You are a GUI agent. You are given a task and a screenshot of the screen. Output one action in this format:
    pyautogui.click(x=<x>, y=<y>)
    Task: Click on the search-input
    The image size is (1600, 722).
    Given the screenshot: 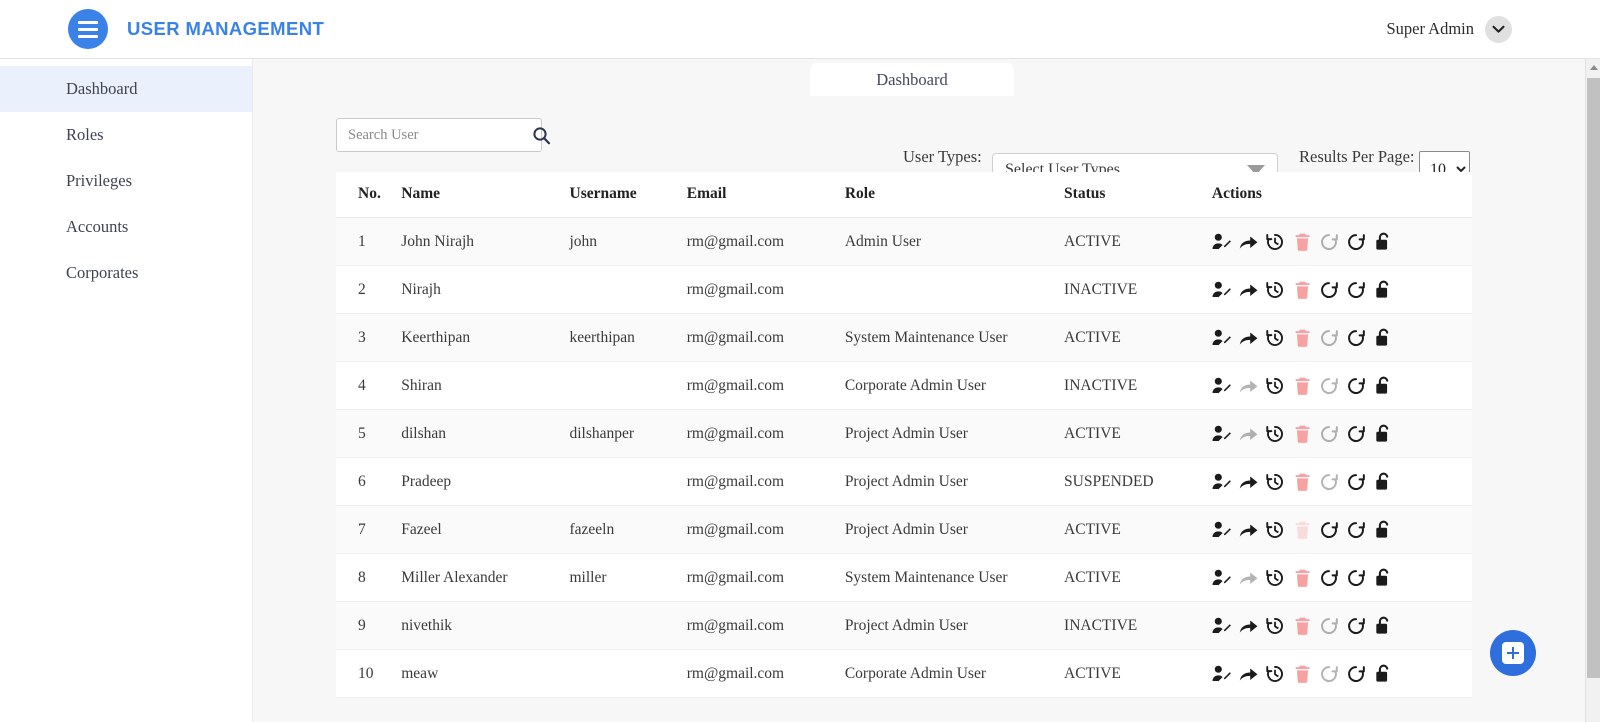 What is the action you would take?
    pyautogui.click(x=434, y=135)
    